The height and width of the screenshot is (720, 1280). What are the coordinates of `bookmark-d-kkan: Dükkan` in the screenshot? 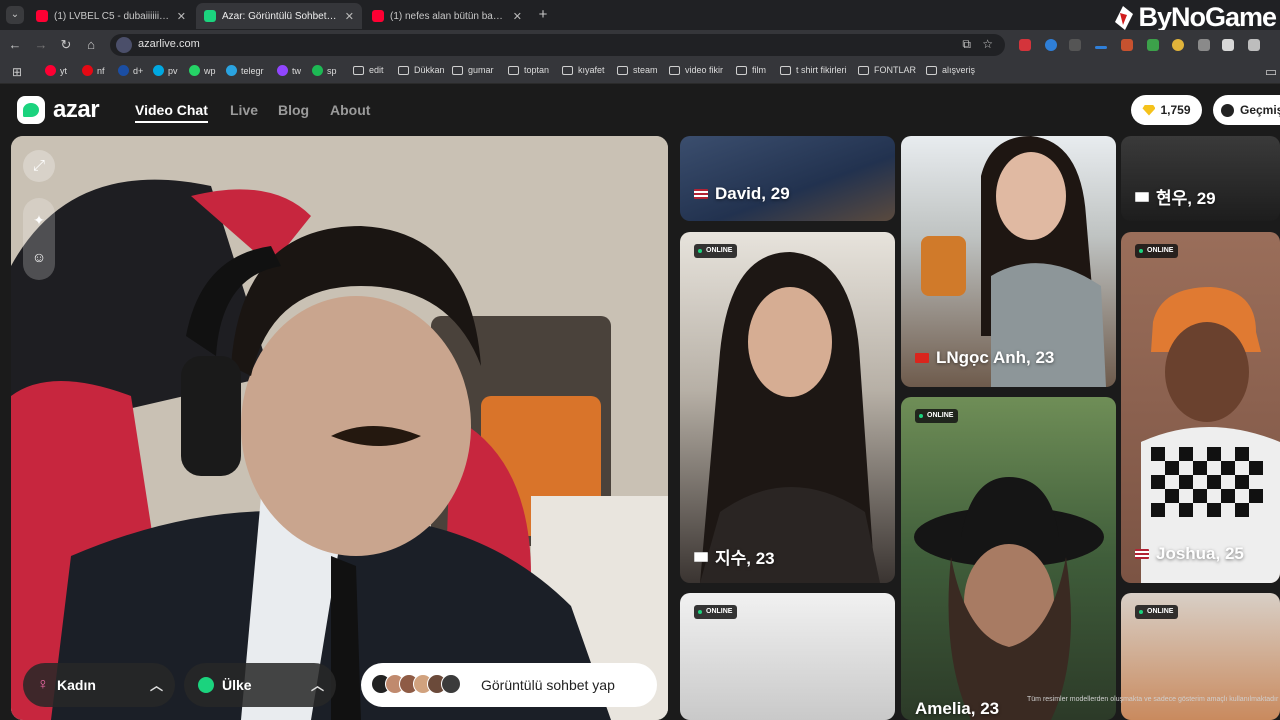 It's located at (421, 70).